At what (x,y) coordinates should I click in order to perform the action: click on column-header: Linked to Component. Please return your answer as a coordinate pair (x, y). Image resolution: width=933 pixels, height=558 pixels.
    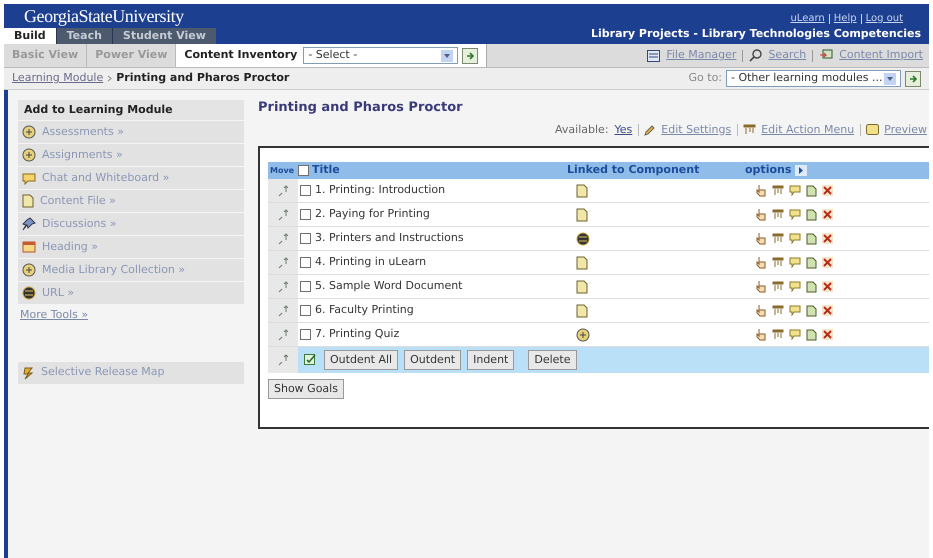
    Looking at the image, I should click on (633, 170).